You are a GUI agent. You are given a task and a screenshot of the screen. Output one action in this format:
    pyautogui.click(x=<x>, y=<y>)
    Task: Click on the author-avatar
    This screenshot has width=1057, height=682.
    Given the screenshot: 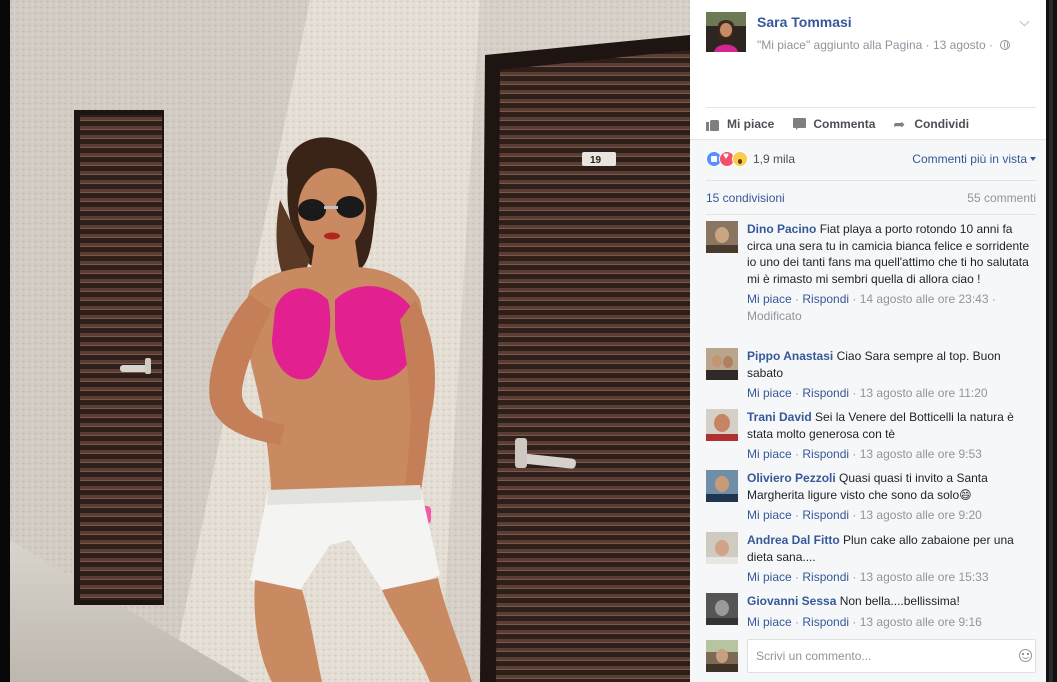 What is the action you would take?
    pyautogui.click(x=726, y=32)
    